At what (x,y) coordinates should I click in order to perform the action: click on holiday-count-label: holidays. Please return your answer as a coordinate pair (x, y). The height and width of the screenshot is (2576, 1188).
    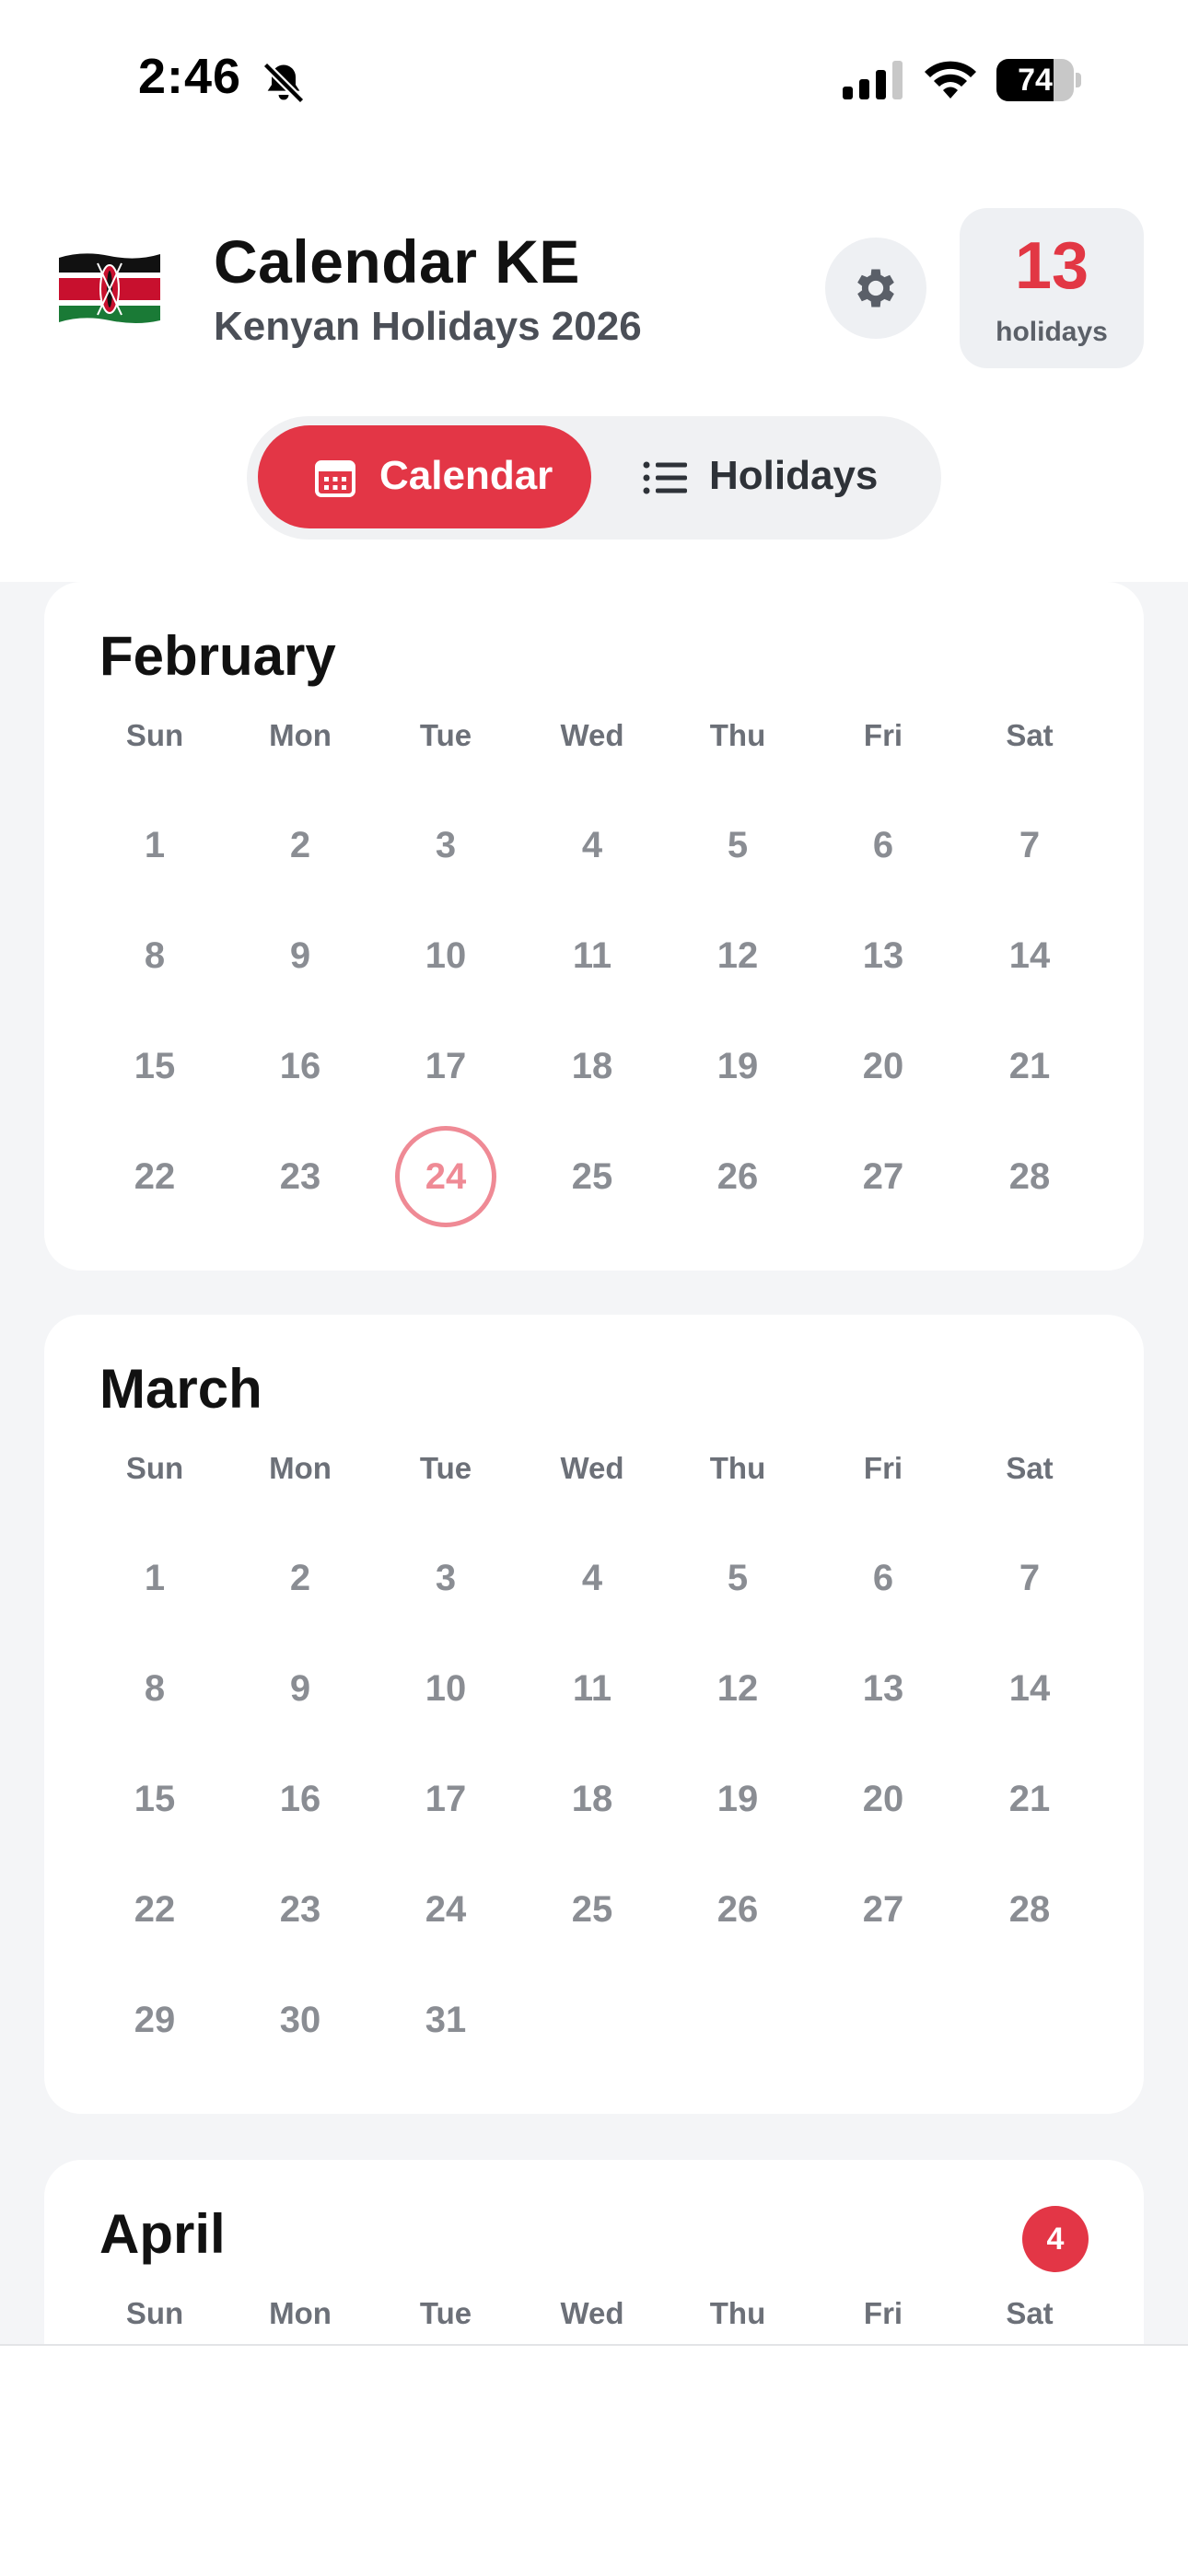
    Looking at the image, I should click on (1052, 332).